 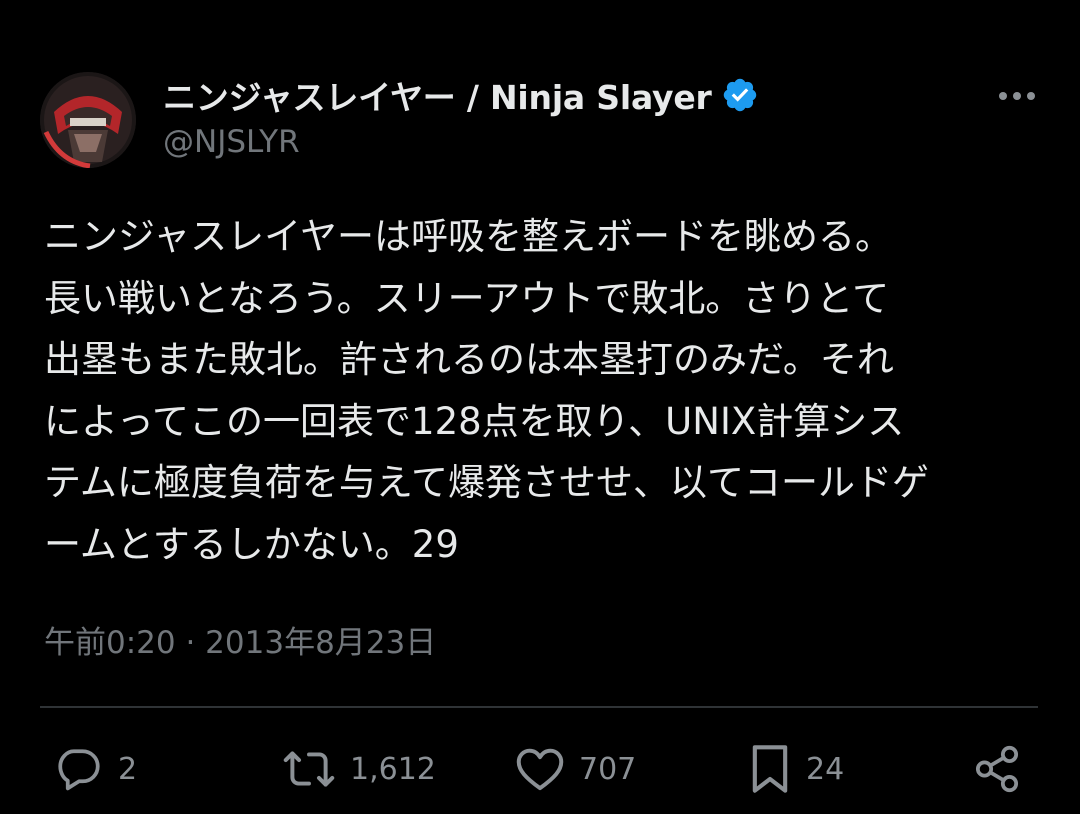 What do you see at coordinates (608, 769) in the screenshot?
I see `like-count: 707` at bounding box center [608, 769].